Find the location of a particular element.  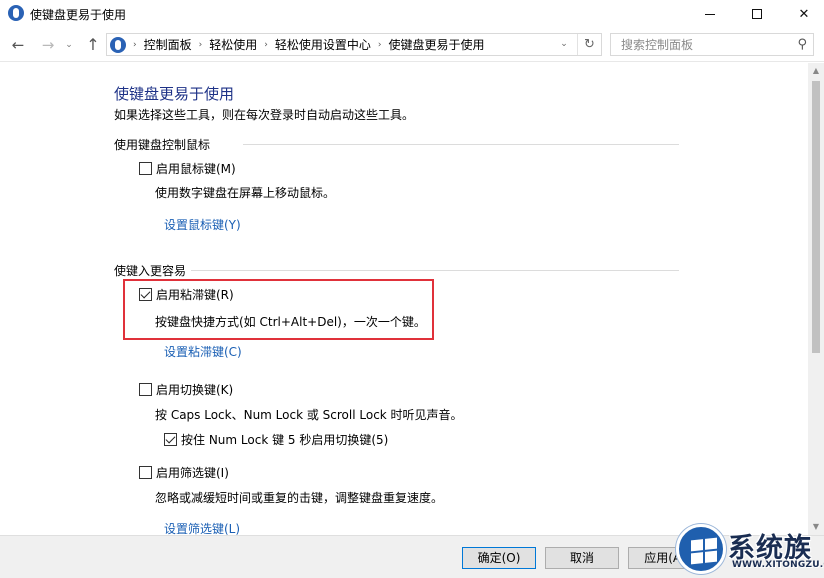

sticky-keys-description: 按键盘快捷方式(如 Ctrl+Alt+Del)，一次一个键。 is located at coordinates (290, 322).